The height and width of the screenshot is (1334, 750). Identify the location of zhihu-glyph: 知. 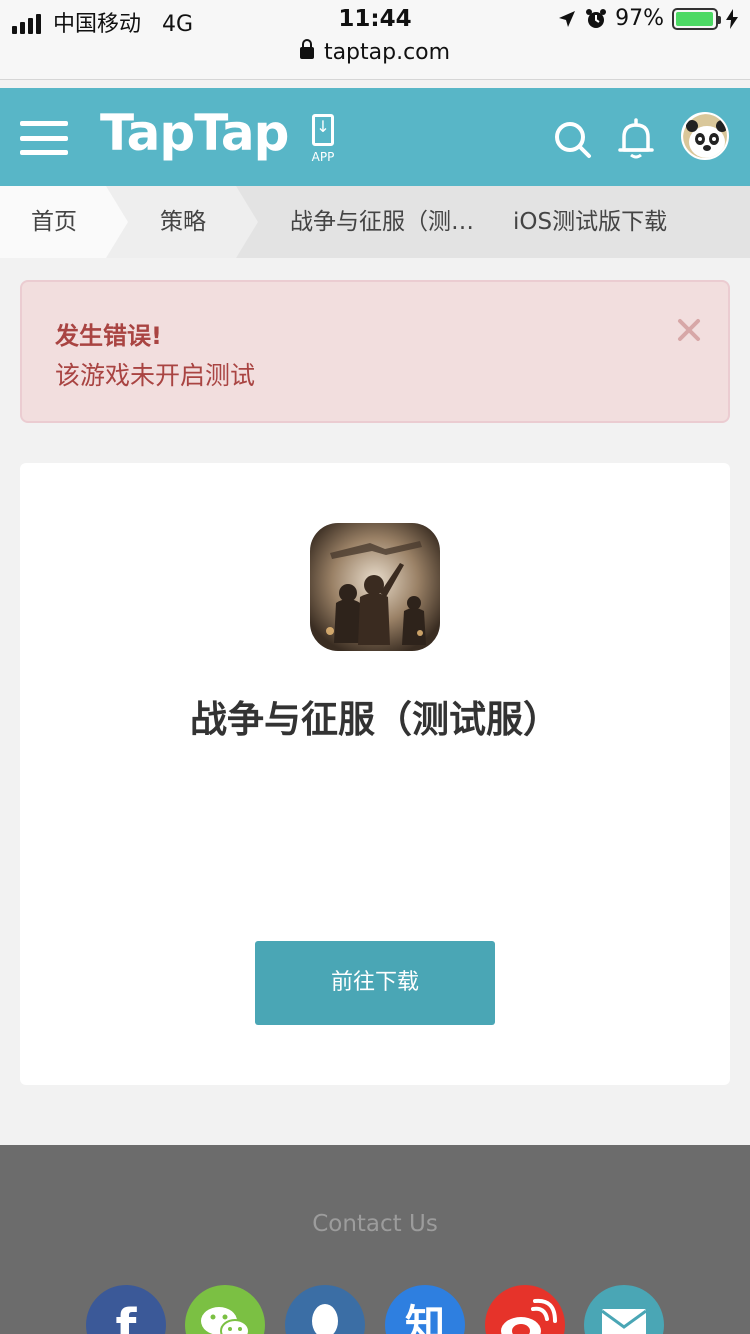
(425, 1318).